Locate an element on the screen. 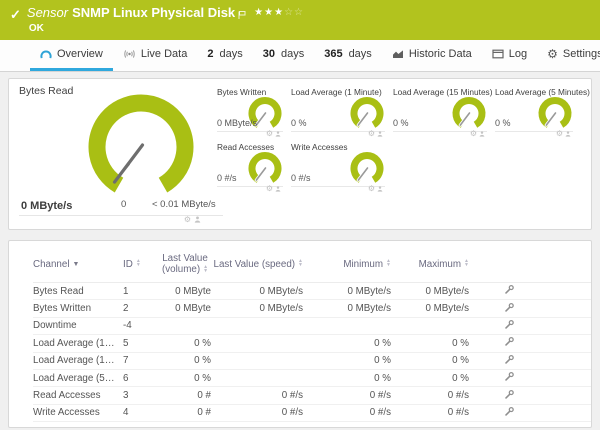  status-badge: OK is located at coordinates (36, 28).